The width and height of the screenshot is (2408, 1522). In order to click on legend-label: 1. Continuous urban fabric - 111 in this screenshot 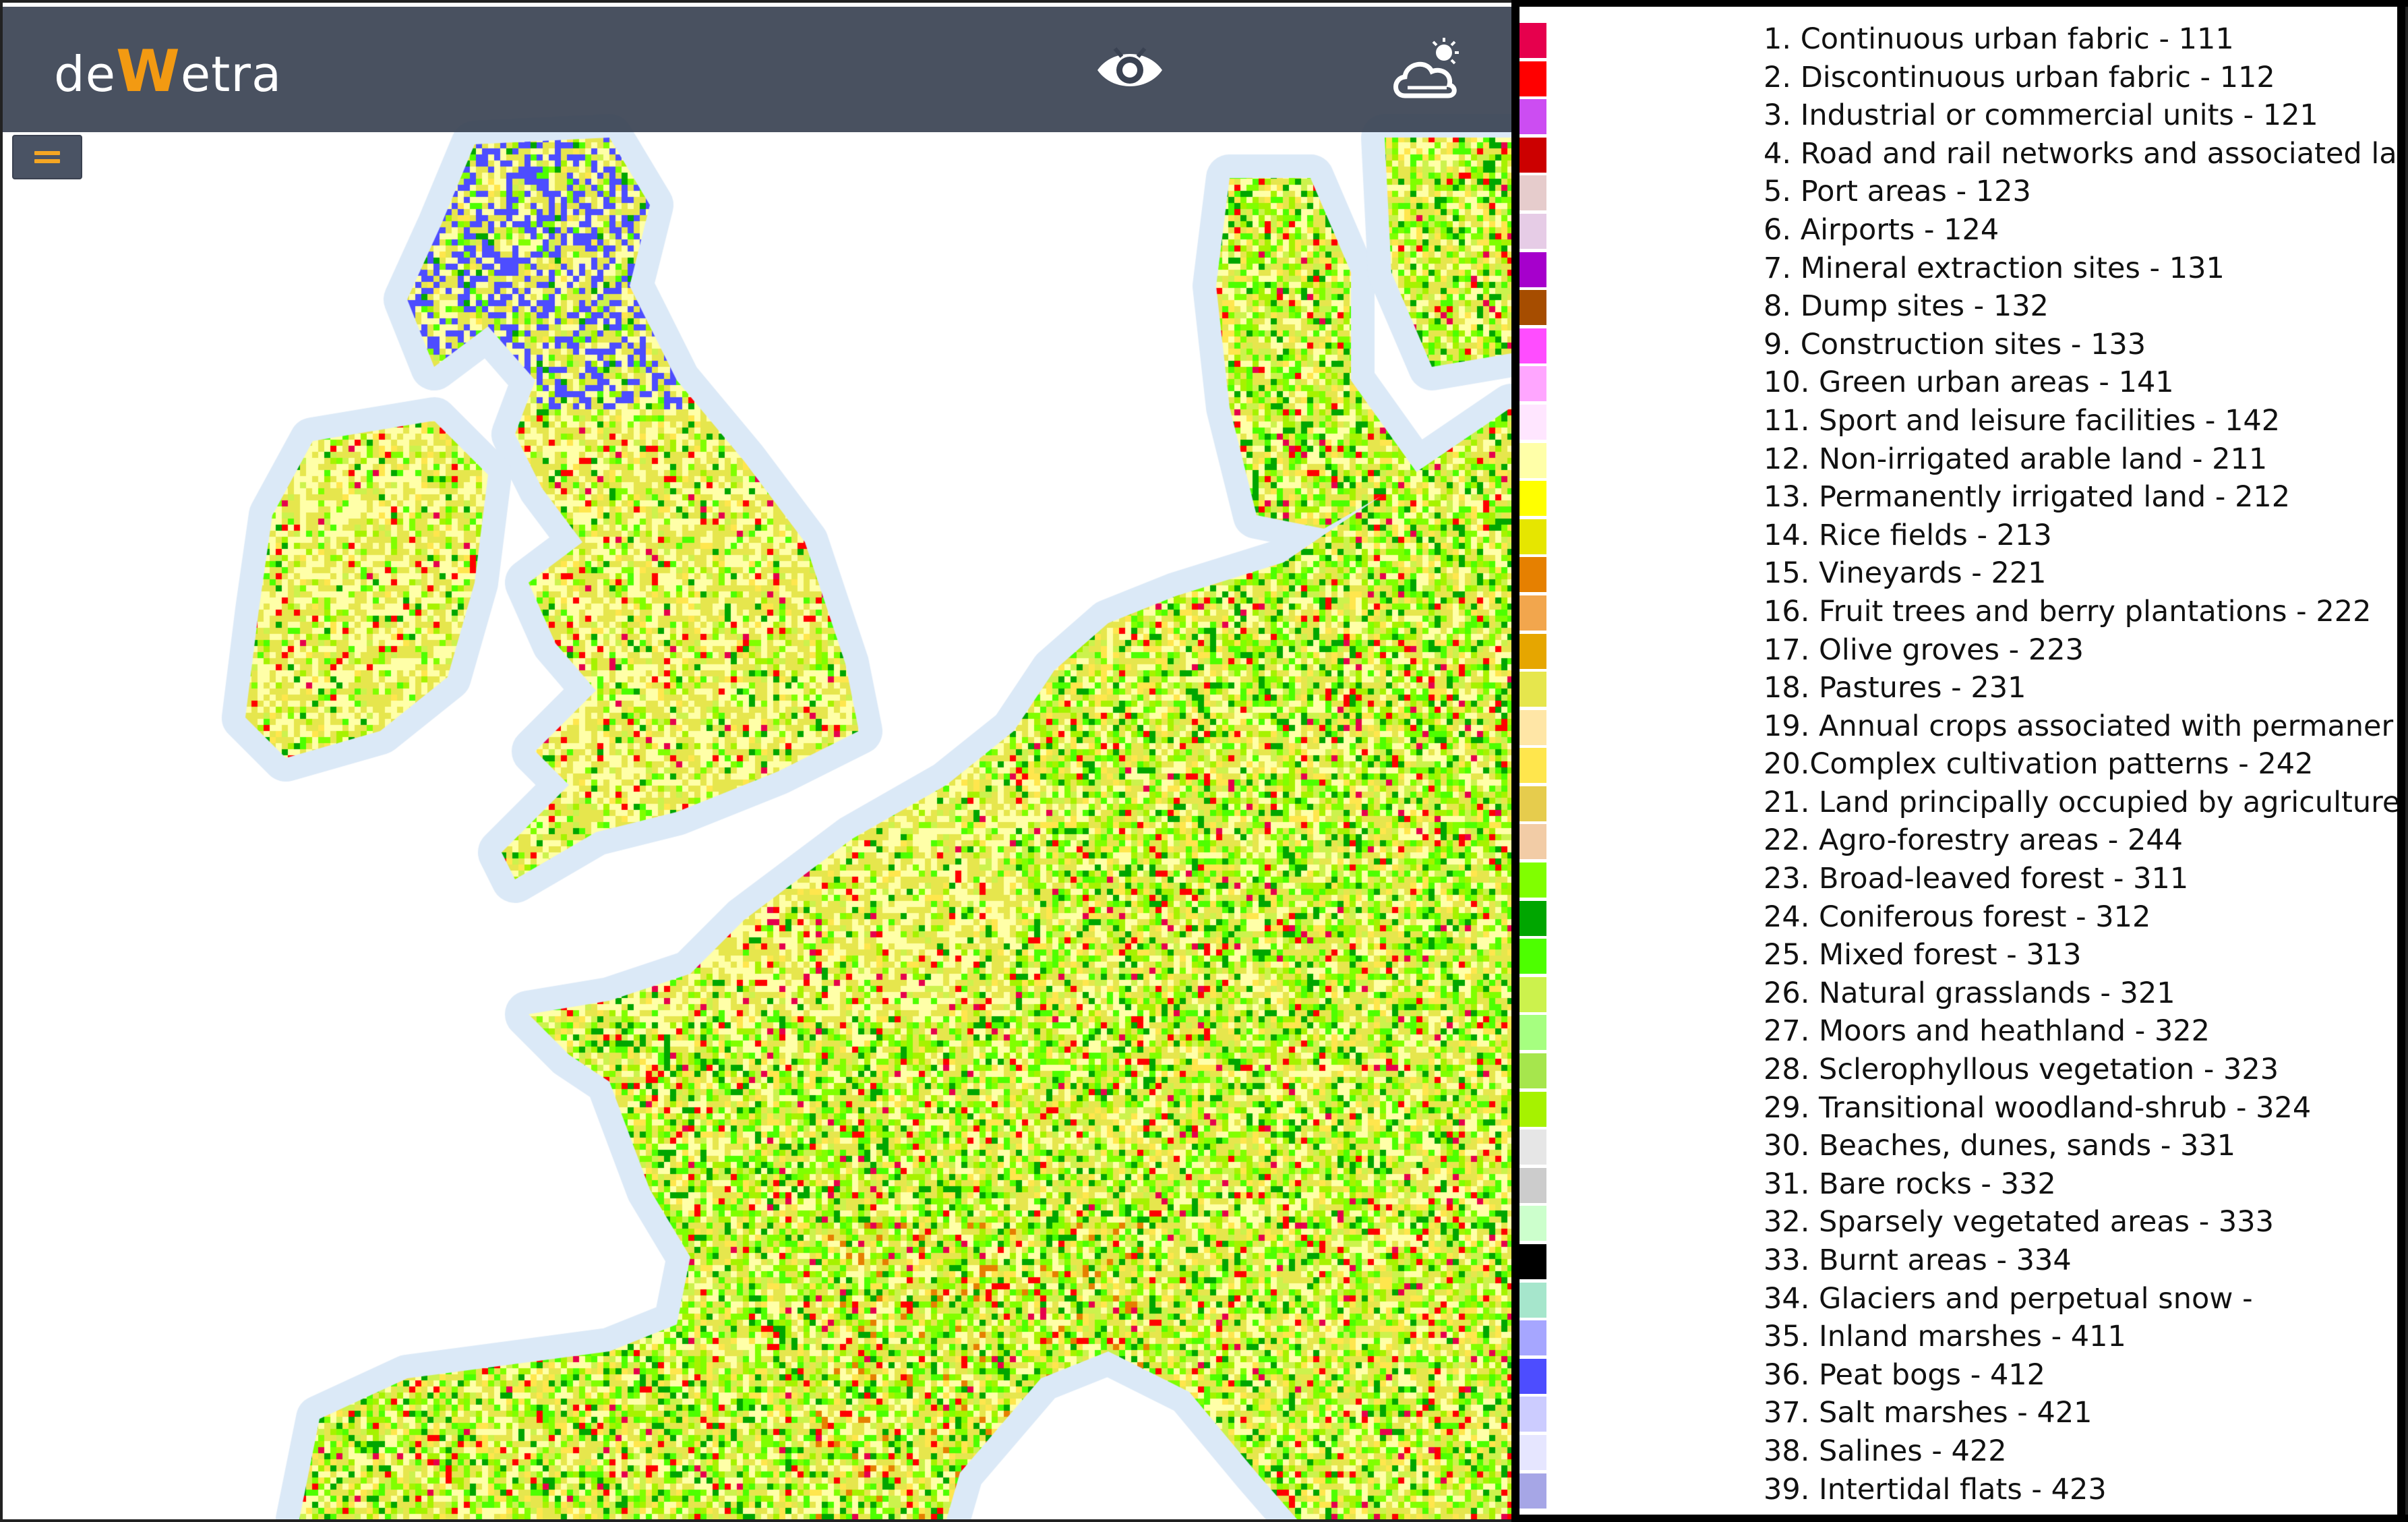, I will do `click(1999, 39)`.